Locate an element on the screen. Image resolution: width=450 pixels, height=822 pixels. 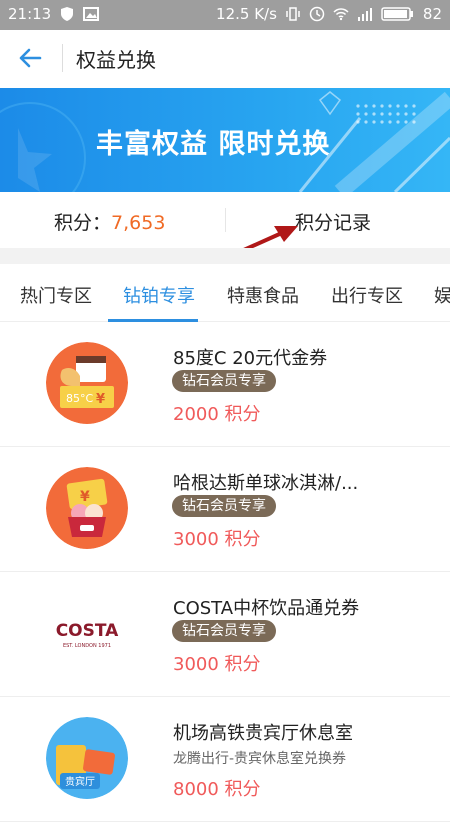
tab-special-food: 特惠食品 is located at coordinates (263, 295).